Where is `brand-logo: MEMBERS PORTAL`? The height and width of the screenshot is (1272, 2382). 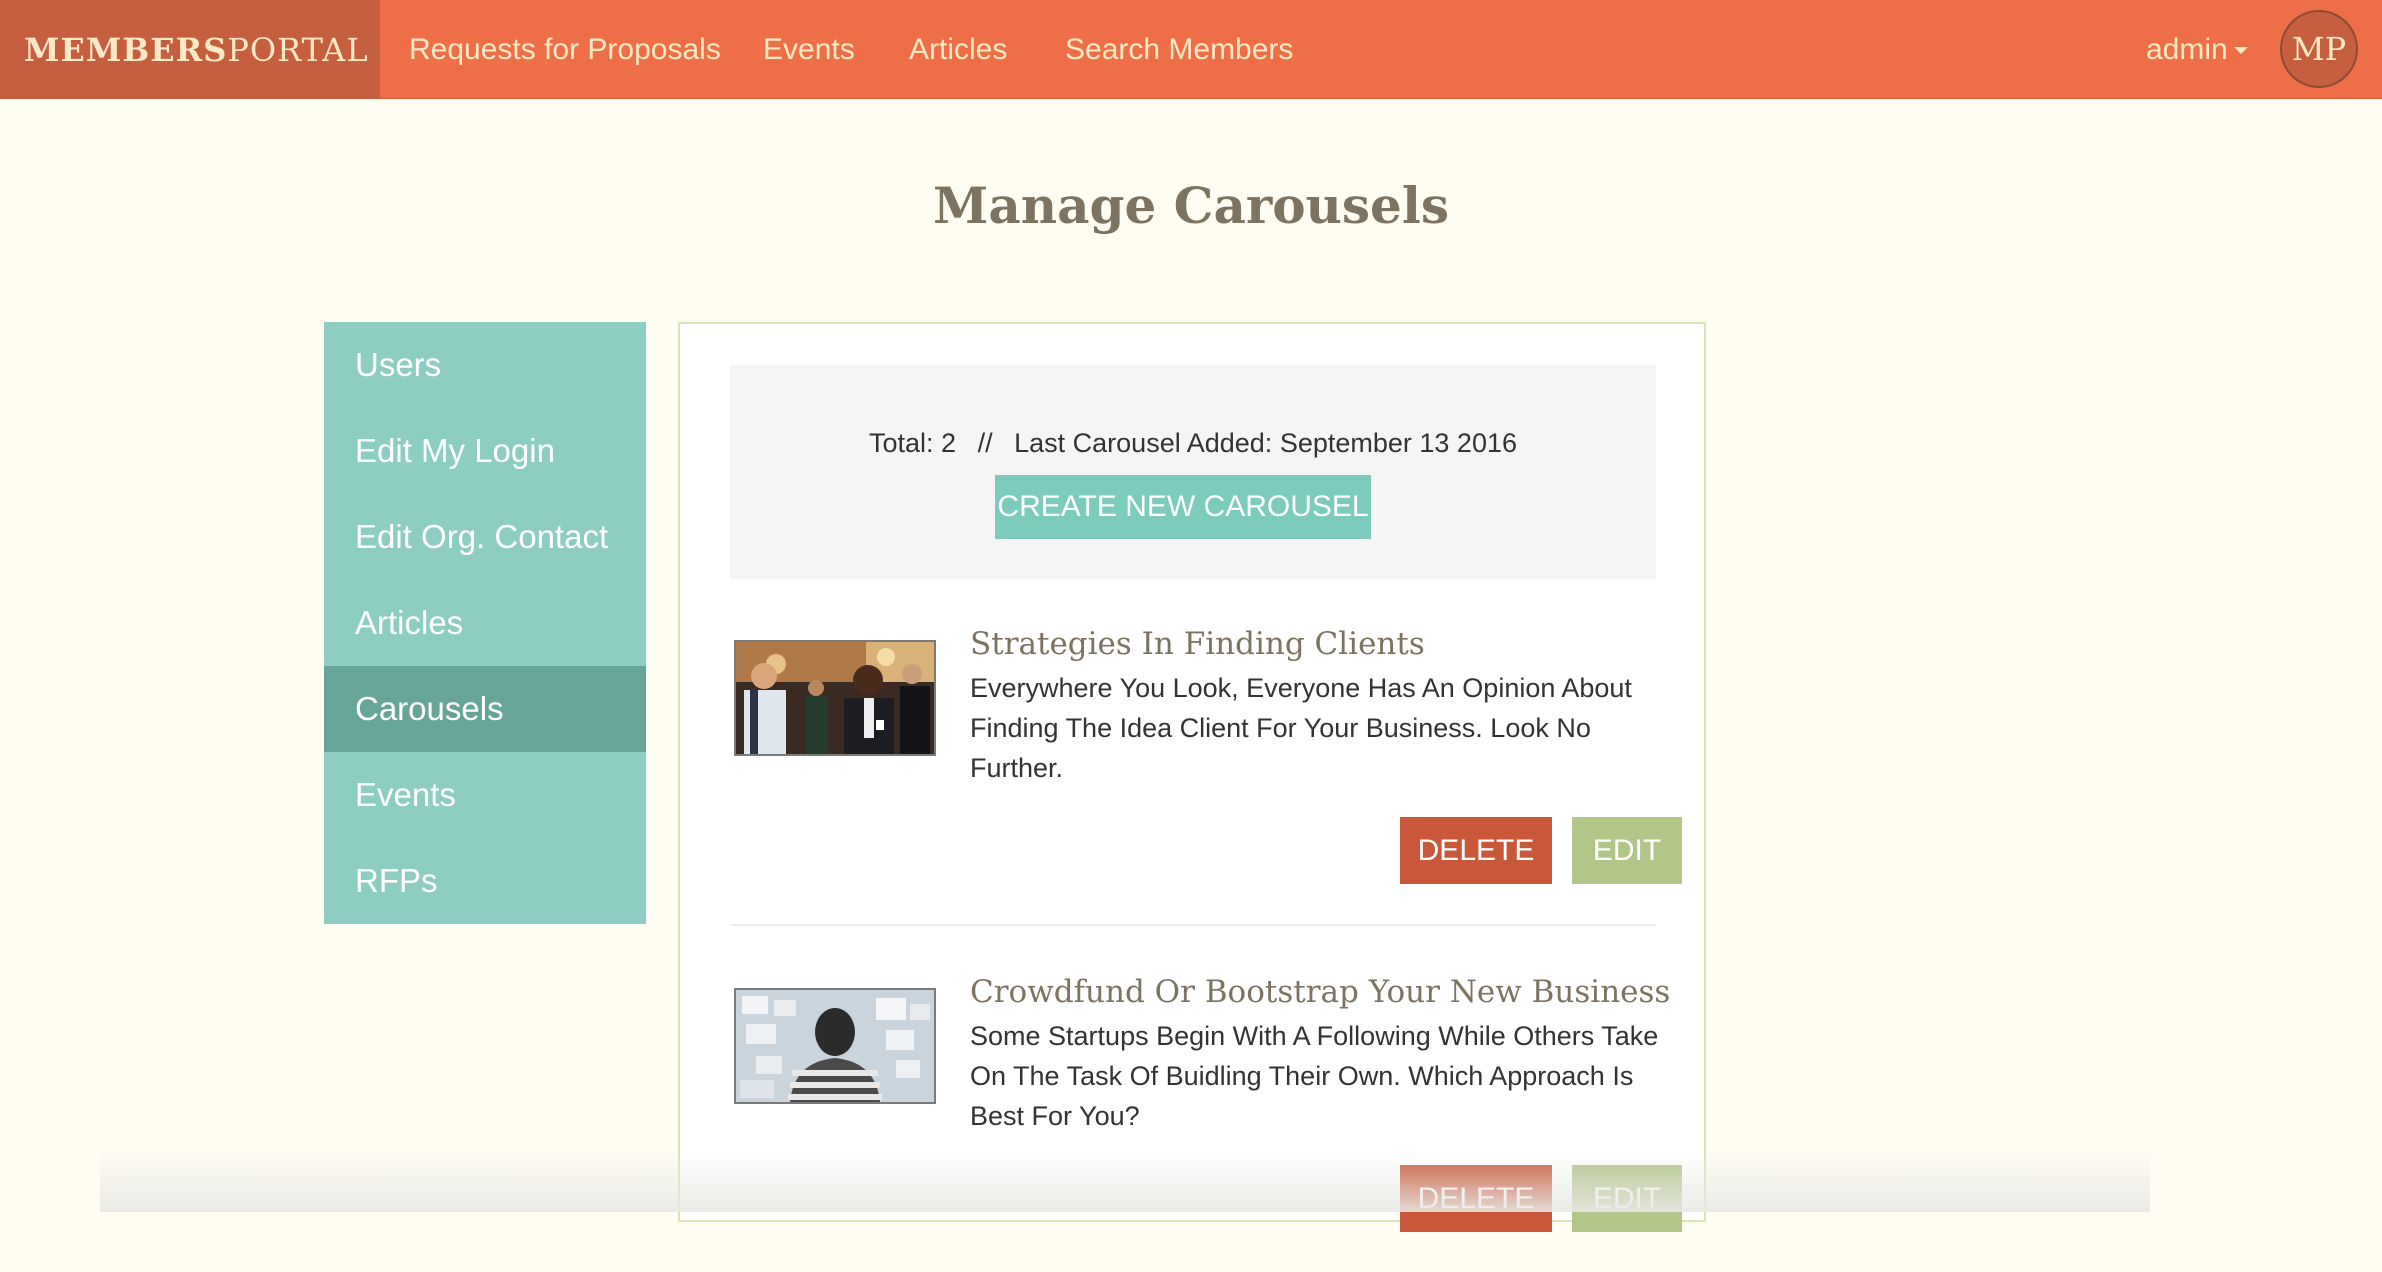
brand-logo: MEMBERS PORTAL is located at coordinates (190, 49).